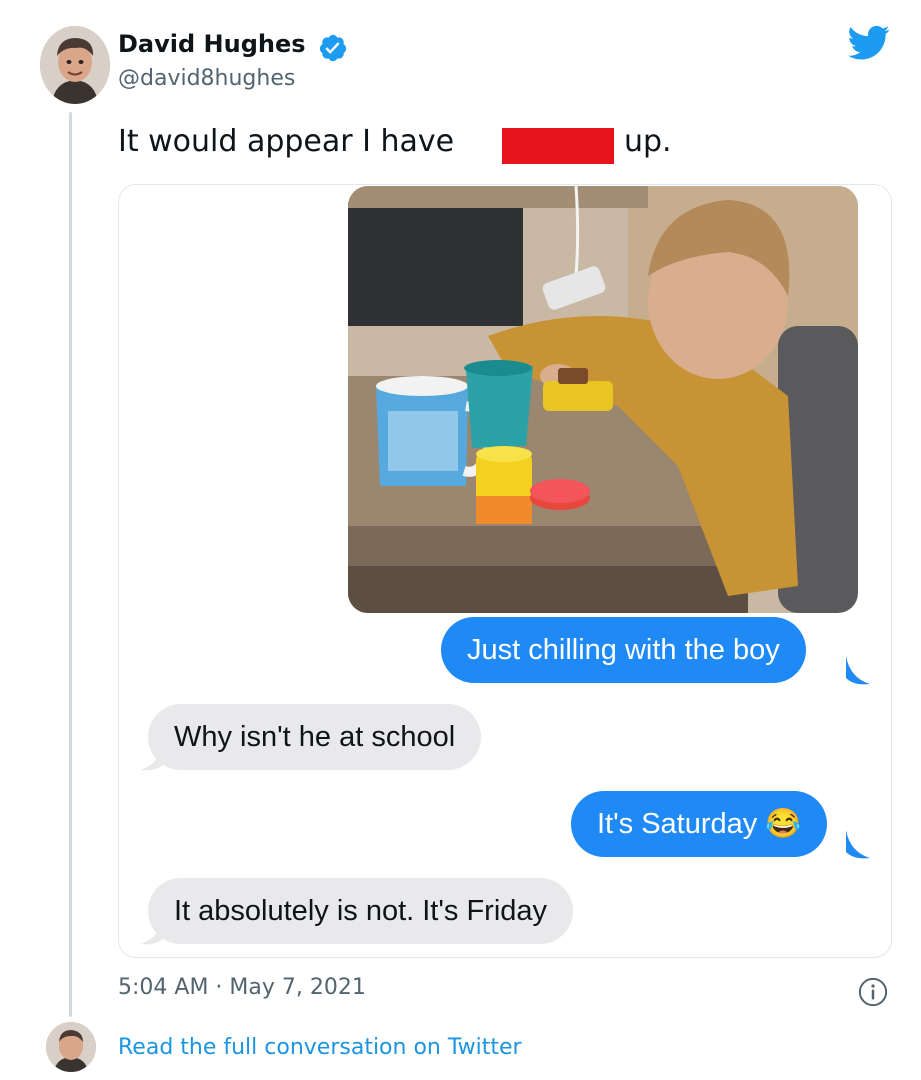 Image resolution: width=921 pixels, height=1080 pixels. Describe the element at coordinates (648, 141) in the screenshot. I see `tweet-text-end: up.` at that location.